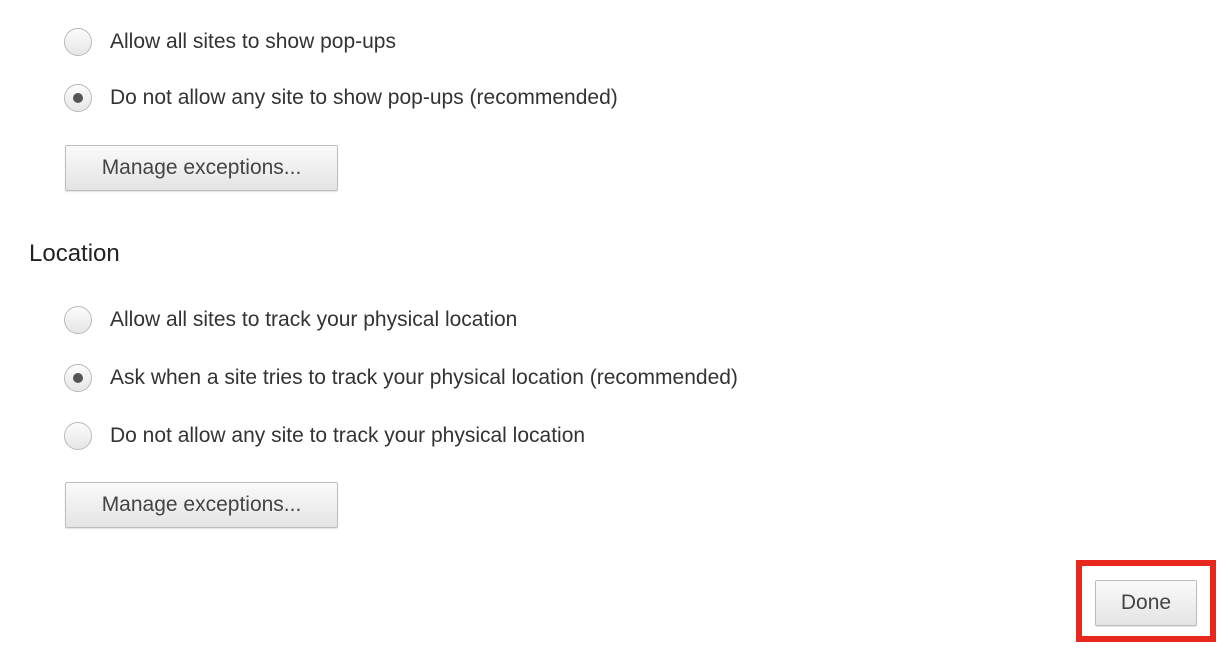 The width and height of the screenshot is (1228, 650). Describe the element at coordinates (74, 253) in the screenshot. I see `location-section-title: Location` at that location.